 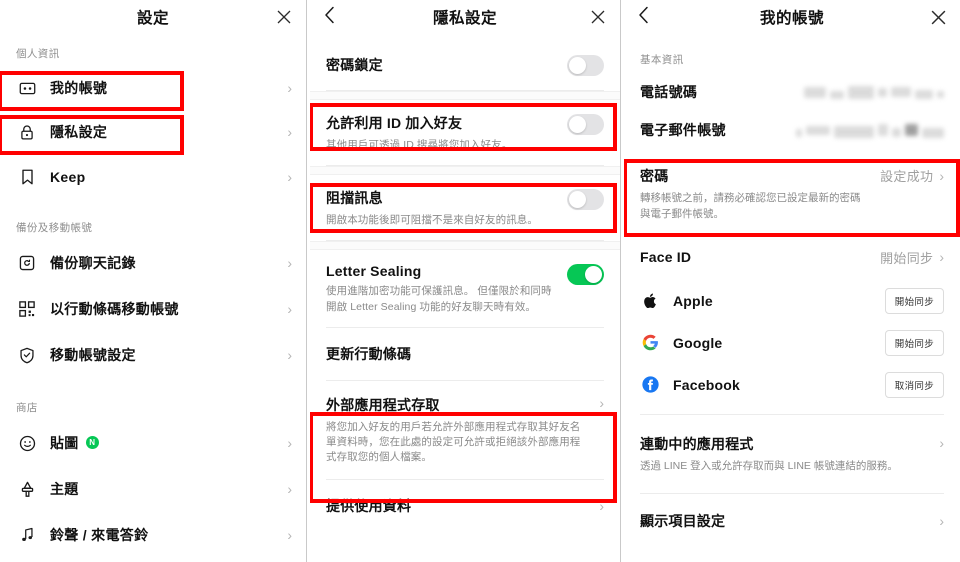 I want to click on privacy-row-provide-usage-data: 提供使用資料 ›, so click(x=465, y=506).